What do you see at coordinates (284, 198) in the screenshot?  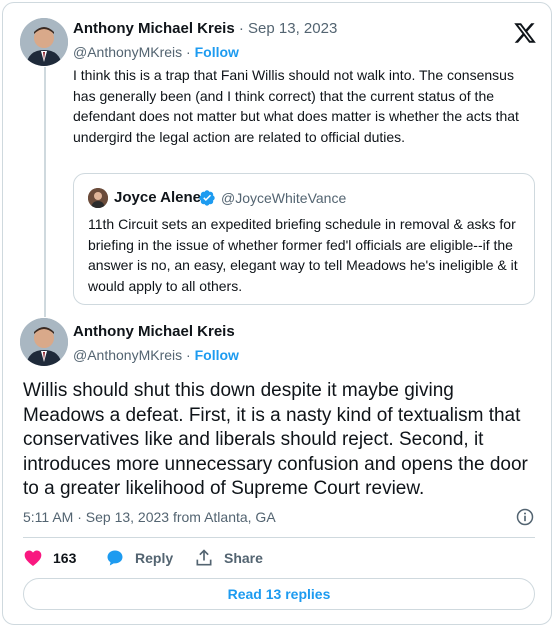 I see `quoted-author-handle: @JoyceWhiteVance` at bounding box center [284, 198].